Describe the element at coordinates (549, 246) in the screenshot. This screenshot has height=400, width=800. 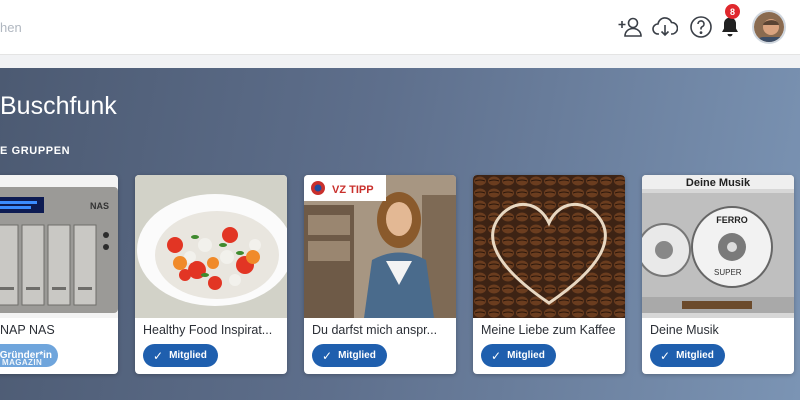
I see `coffee-heart-image` at that location.